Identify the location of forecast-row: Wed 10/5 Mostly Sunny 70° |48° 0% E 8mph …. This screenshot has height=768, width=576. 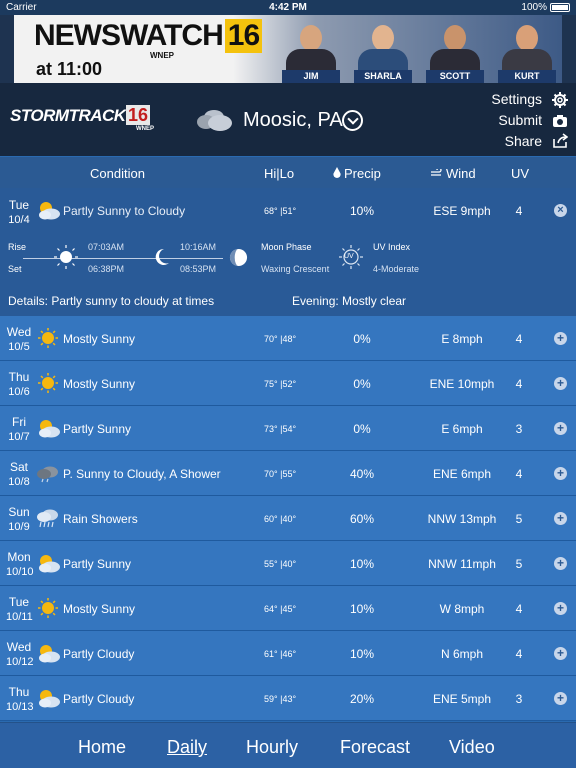
(288, 338).